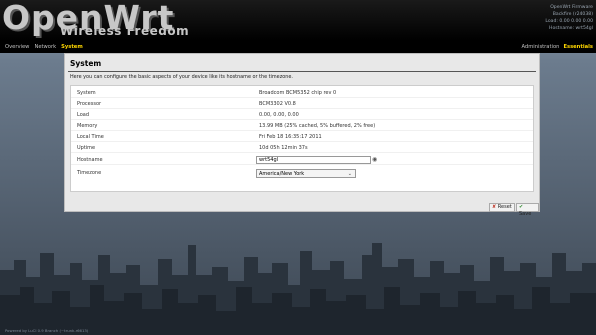 This screenshot has height=335, width=596. I want to click on header-info-firmware: OpenWrt Firmware, so click(571, 7).